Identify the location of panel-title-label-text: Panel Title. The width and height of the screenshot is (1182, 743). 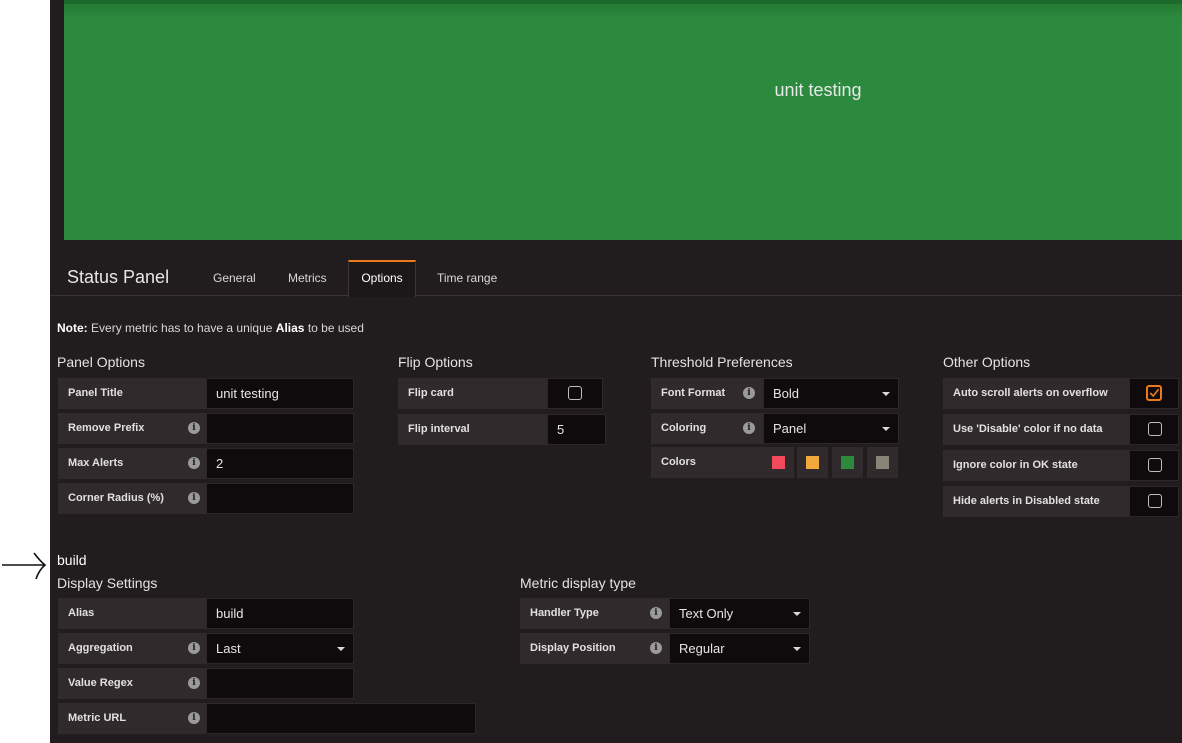
(95, 393).